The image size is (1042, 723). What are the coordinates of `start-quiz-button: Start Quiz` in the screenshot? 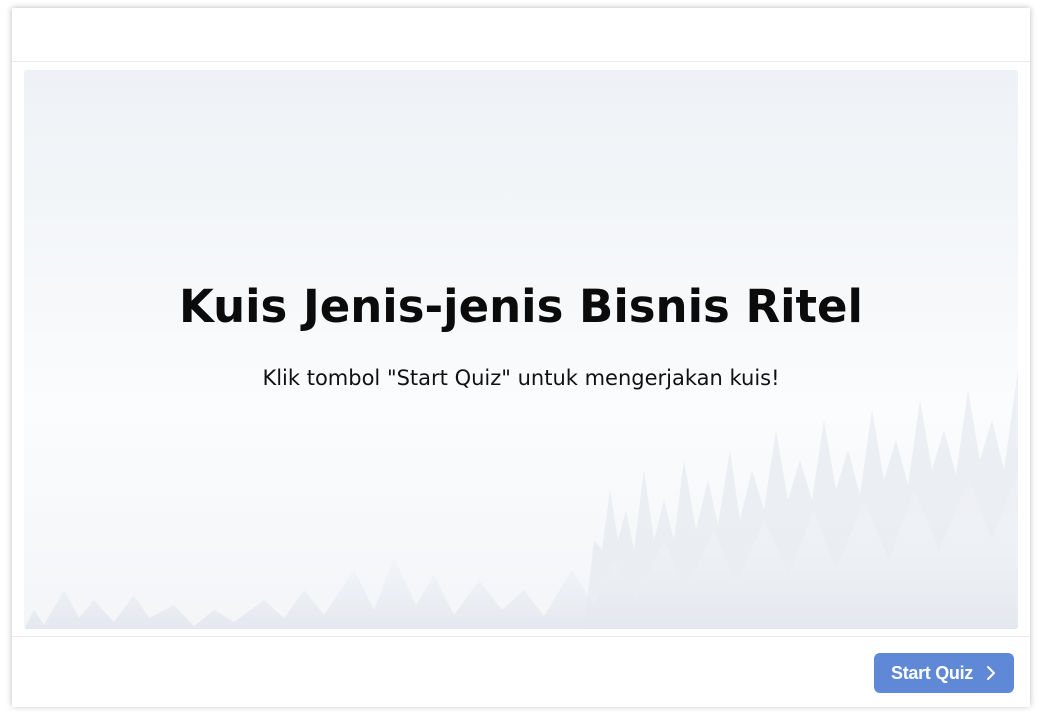 It's located at (944, 673).